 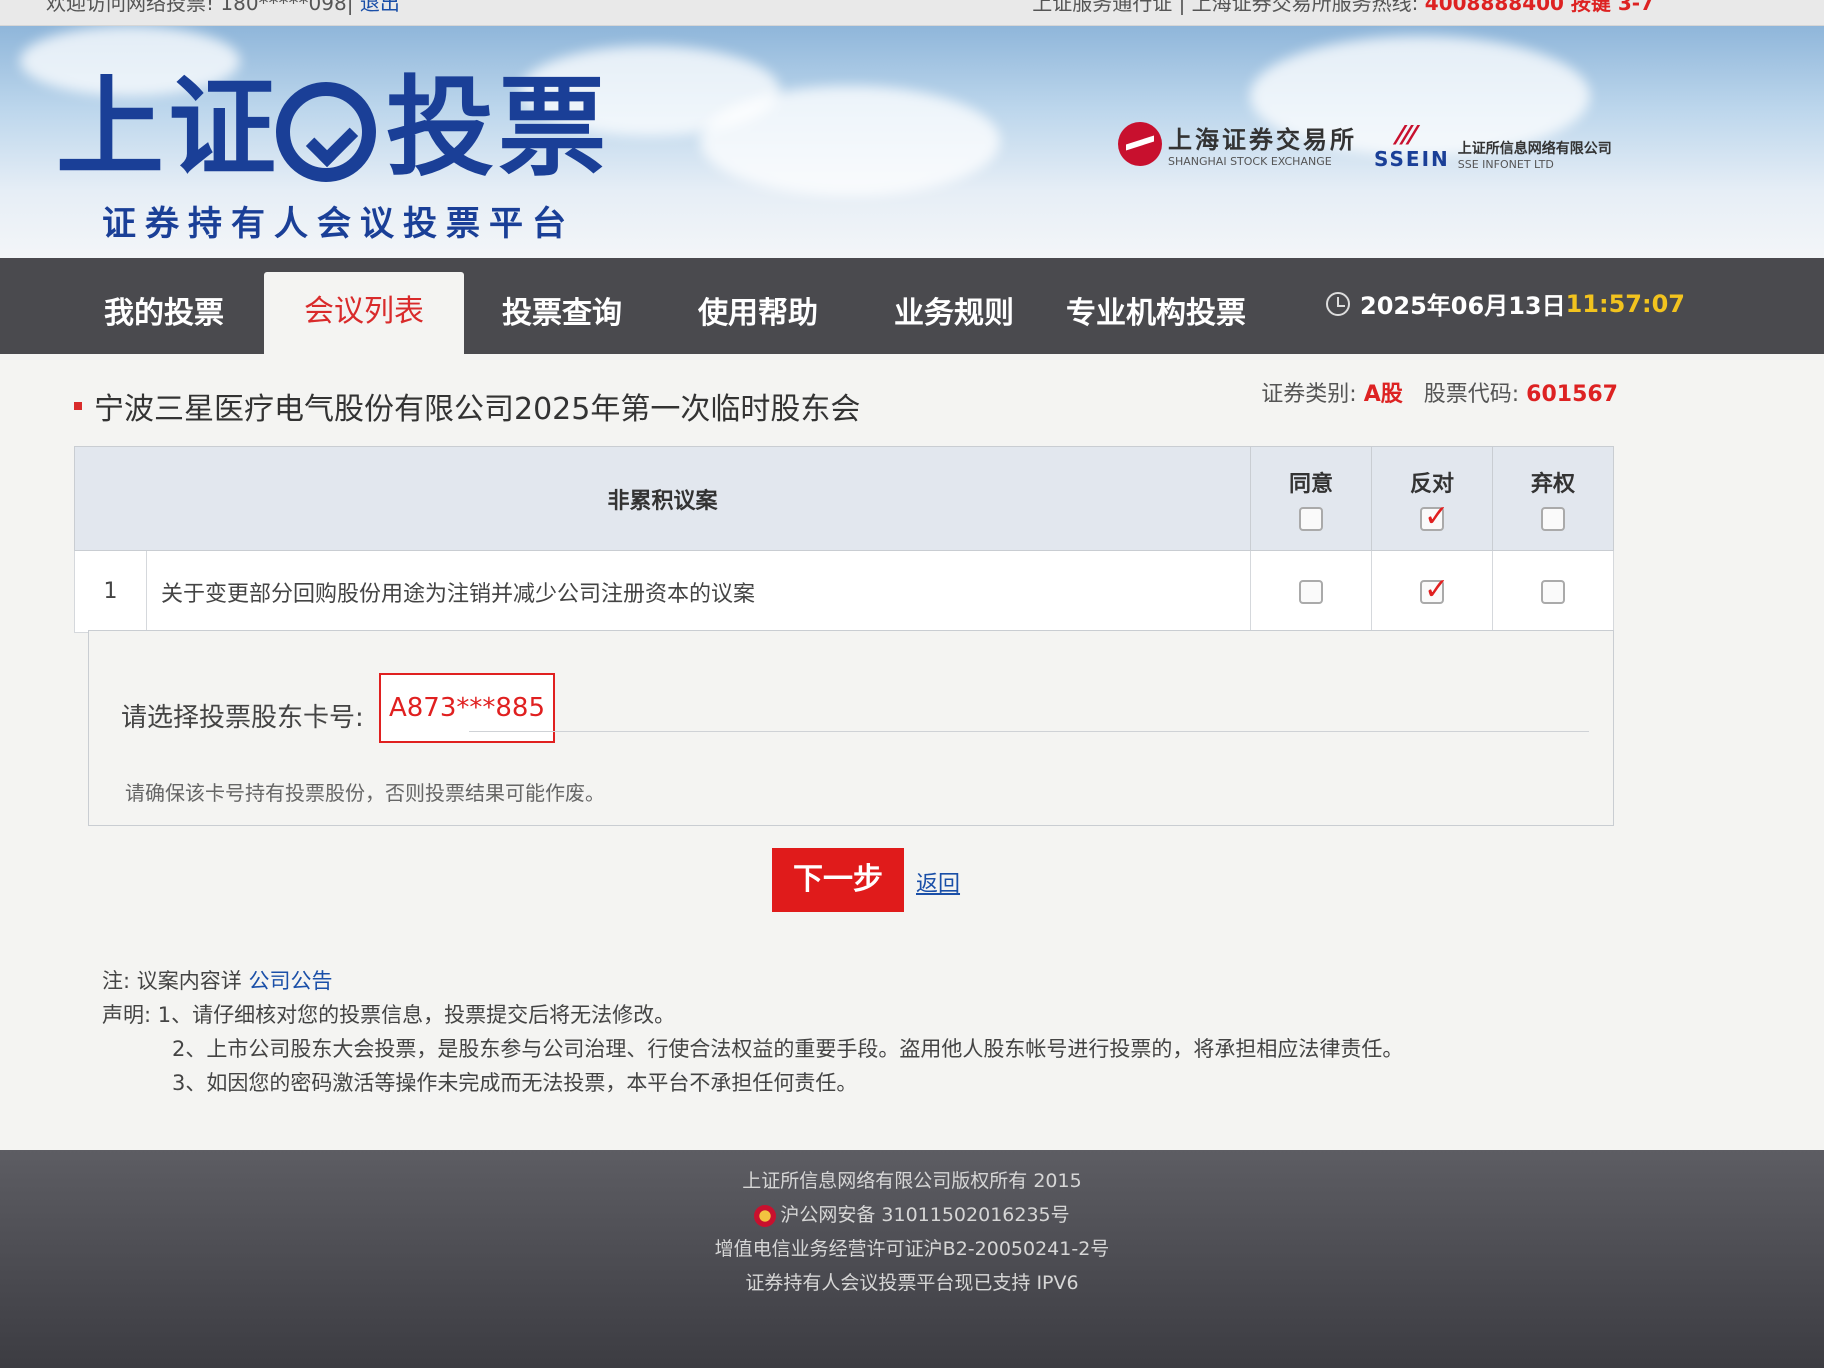 What do you see at coordinates (515, 1083) in the screenshot?
I see `decl-item-3: 3、如因您的密码激活等操作未完成而无法投票，本平台不承担任何责任。` at bounding box center [515, 1083].